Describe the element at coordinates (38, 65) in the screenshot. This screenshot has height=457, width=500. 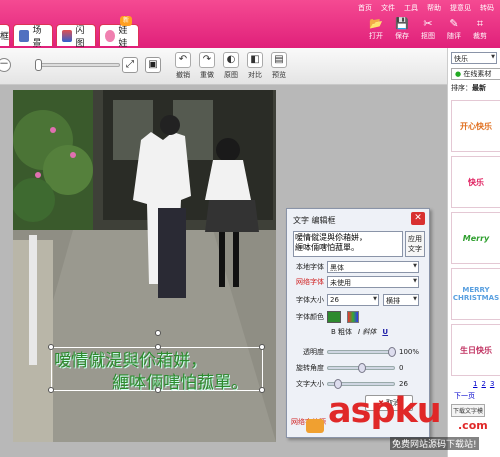
I see `zoom-slider-knob` at that location.